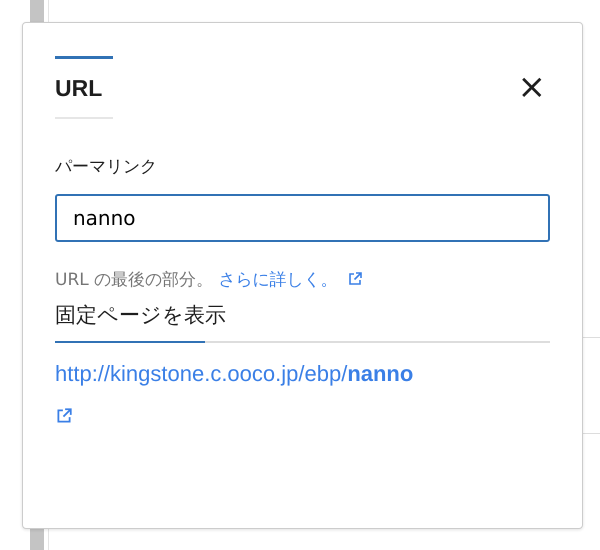 The width and height of the screenshot is (600, 550). What do you see at coordinates (106, 167) in the screenshot?
I see `field-label: パーマリンク` at bounding box center [106, 167].